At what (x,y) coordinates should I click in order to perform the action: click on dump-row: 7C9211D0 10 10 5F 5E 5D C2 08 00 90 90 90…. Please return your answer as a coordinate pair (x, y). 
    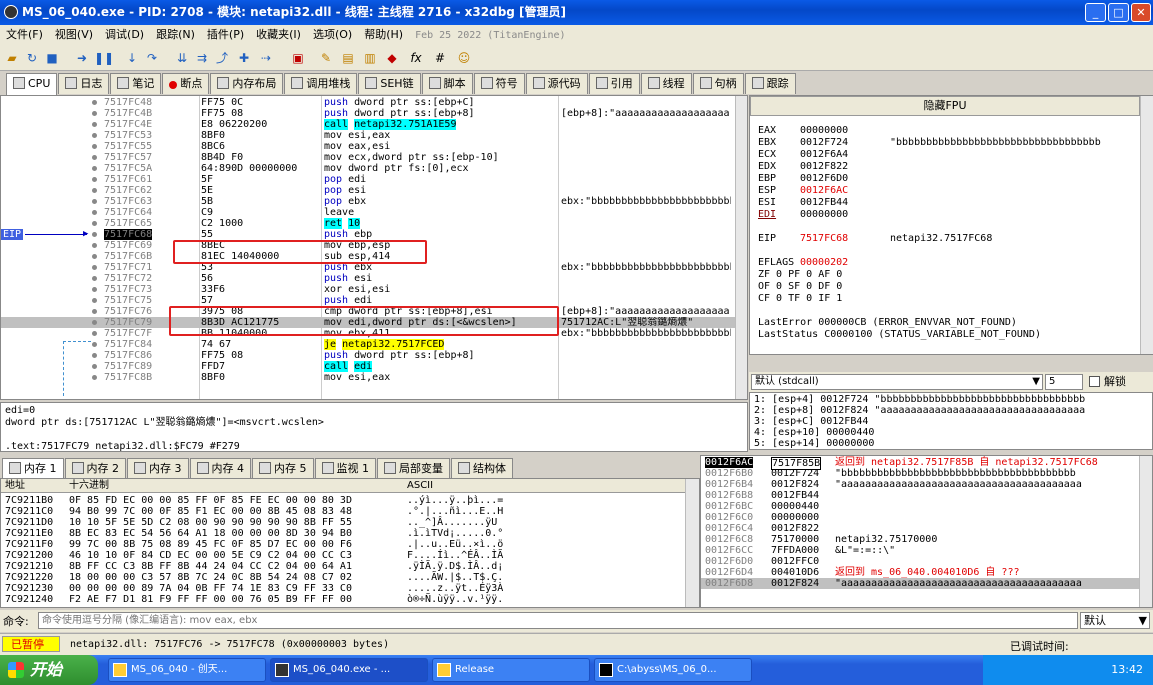
    Looking at the image, I should click on (251, 522).